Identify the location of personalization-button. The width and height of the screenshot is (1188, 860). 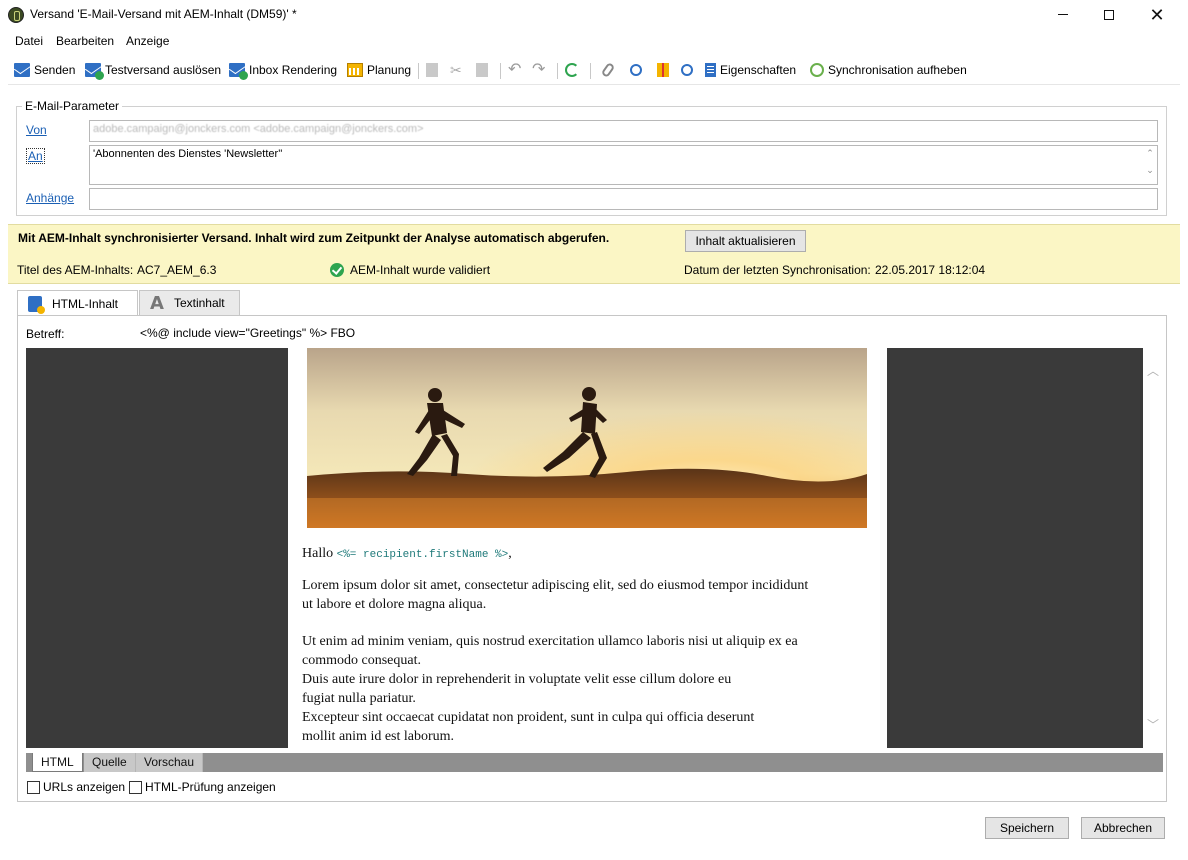
(689, 70).